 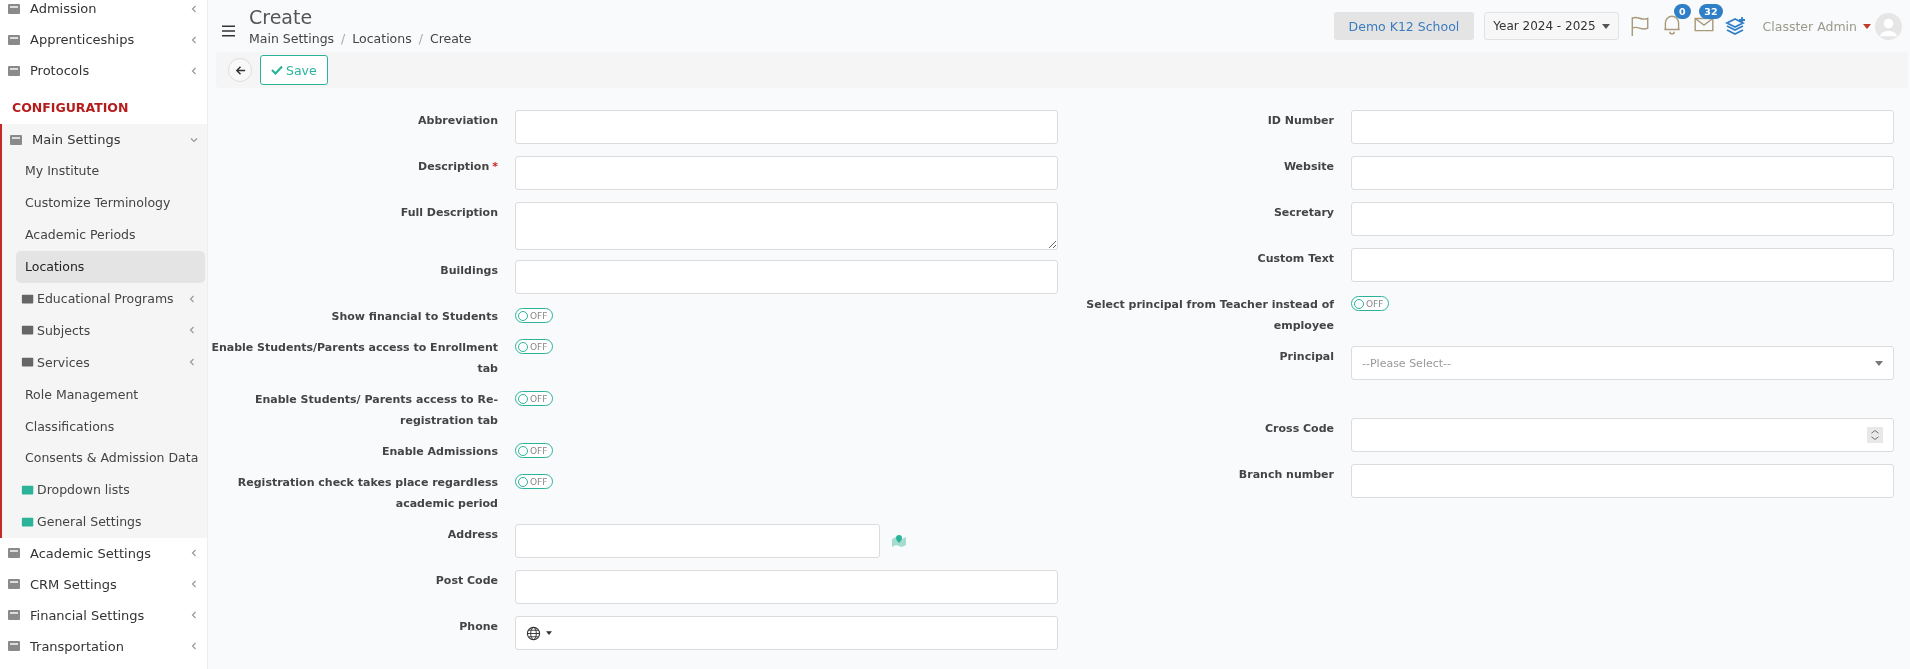 I want to click on arrow-left-icon, so click(x=240, y=70).